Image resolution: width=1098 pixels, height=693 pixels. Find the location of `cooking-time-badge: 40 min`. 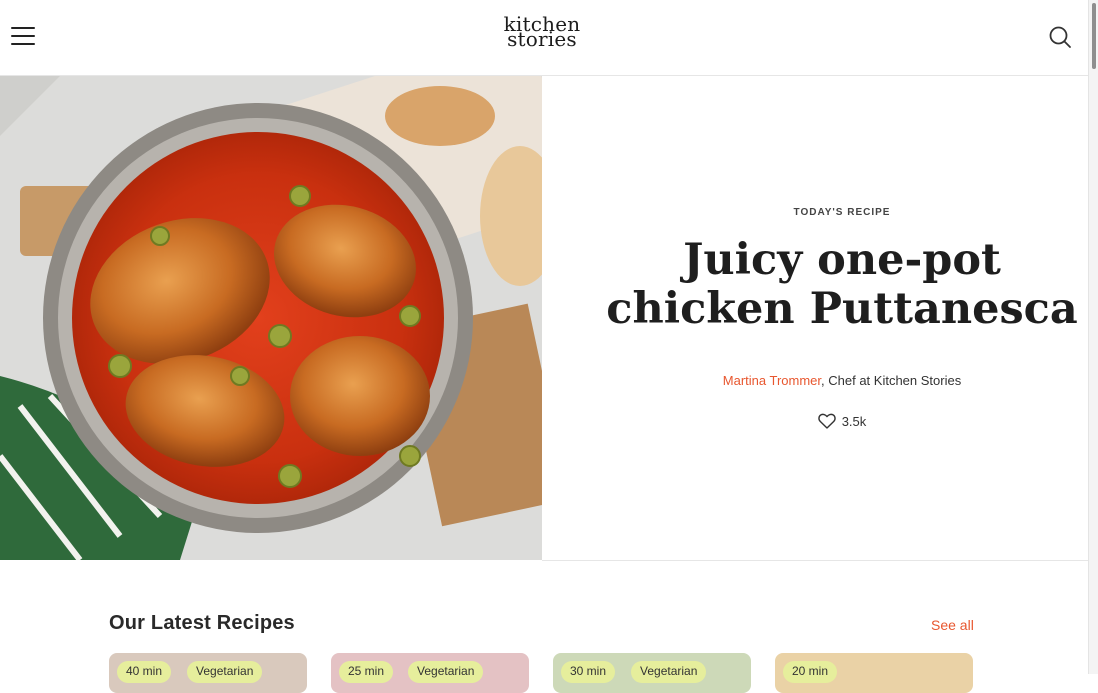

cooking-time-badge: 40 min is located at coordinates (144, 672).